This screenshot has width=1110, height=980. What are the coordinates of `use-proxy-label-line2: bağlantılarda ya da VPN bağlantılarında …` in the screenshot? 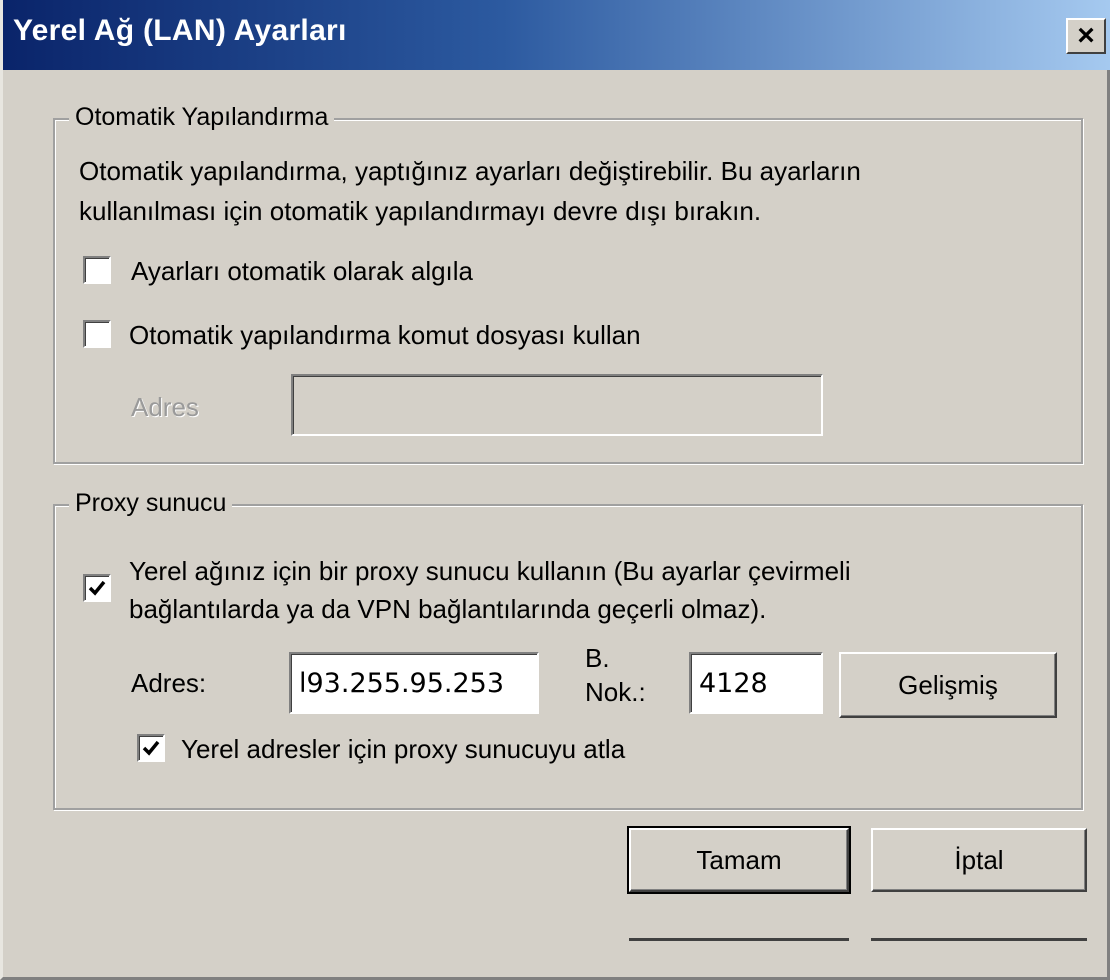 It's located at (447, 609).